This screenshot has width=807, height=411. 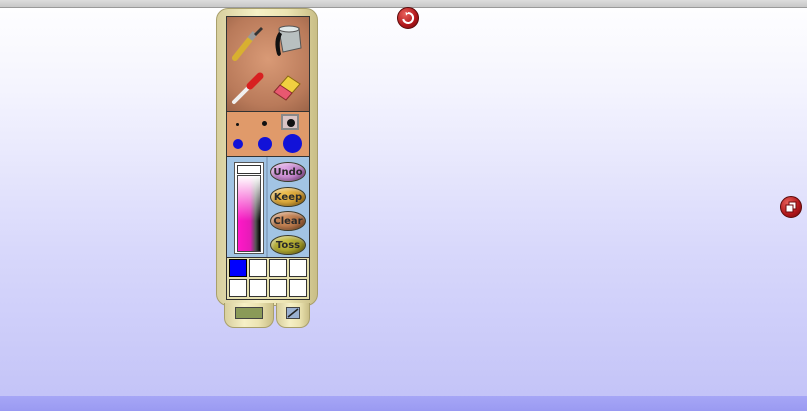 I want to click on clear-label: Clear, so click(x=288, y=221).